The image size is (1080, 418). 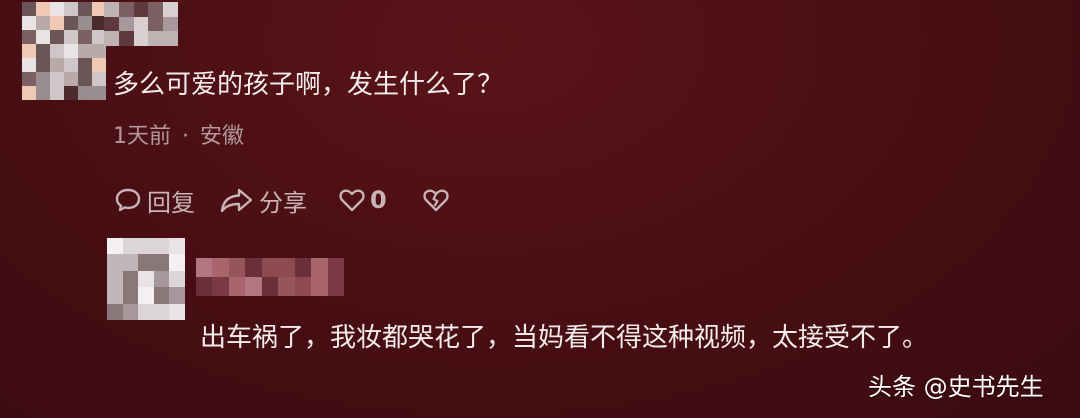 I want to click on dislike-button, so click(x=436, y=200).